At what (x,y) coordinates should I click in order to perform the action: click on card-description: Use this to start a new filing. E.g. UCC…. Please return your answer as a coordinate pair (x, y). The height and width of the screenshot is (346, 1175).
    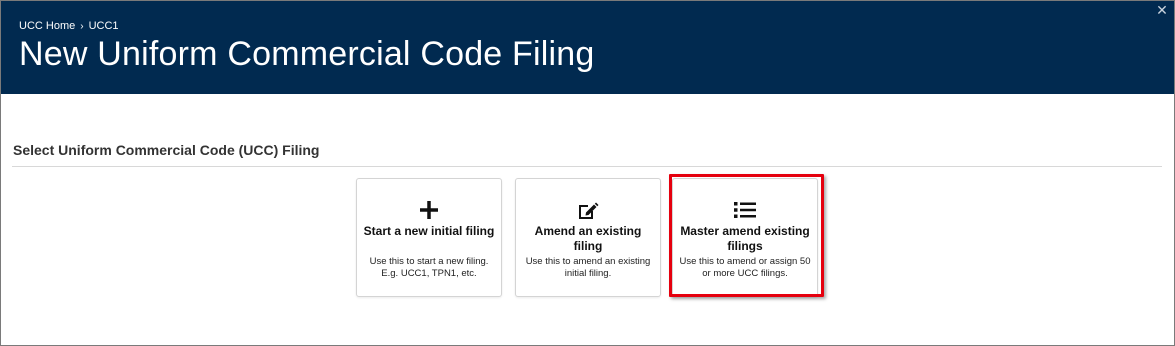
    Looking at the image, I should click on (429, 267).